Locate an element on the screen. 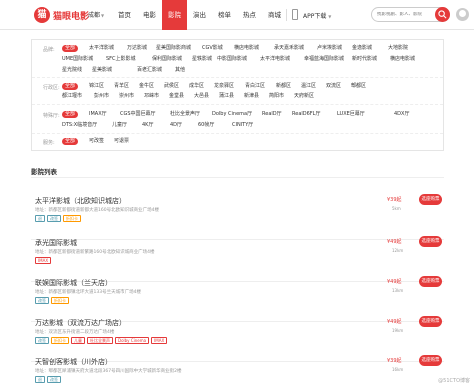  brand-tag: 星轶影城 is located at coordinates (202, 59).